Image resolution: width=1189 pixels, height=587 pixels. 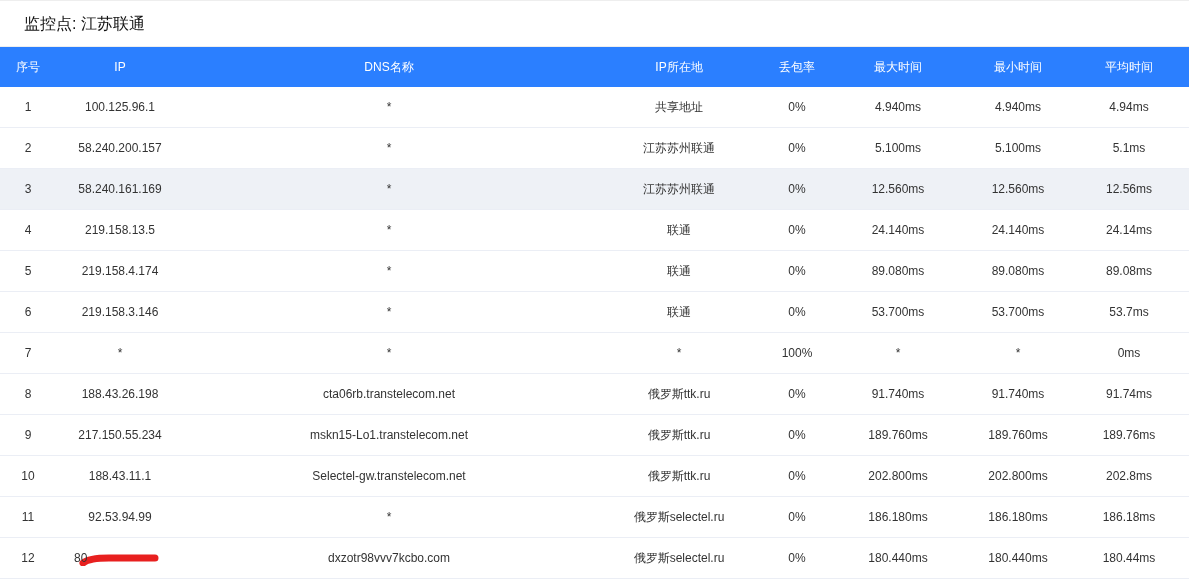 What do you see at coordinates (28, 394) in the screenshot?
I see `table-cell-text: 8` at bounding box center [28, 394].